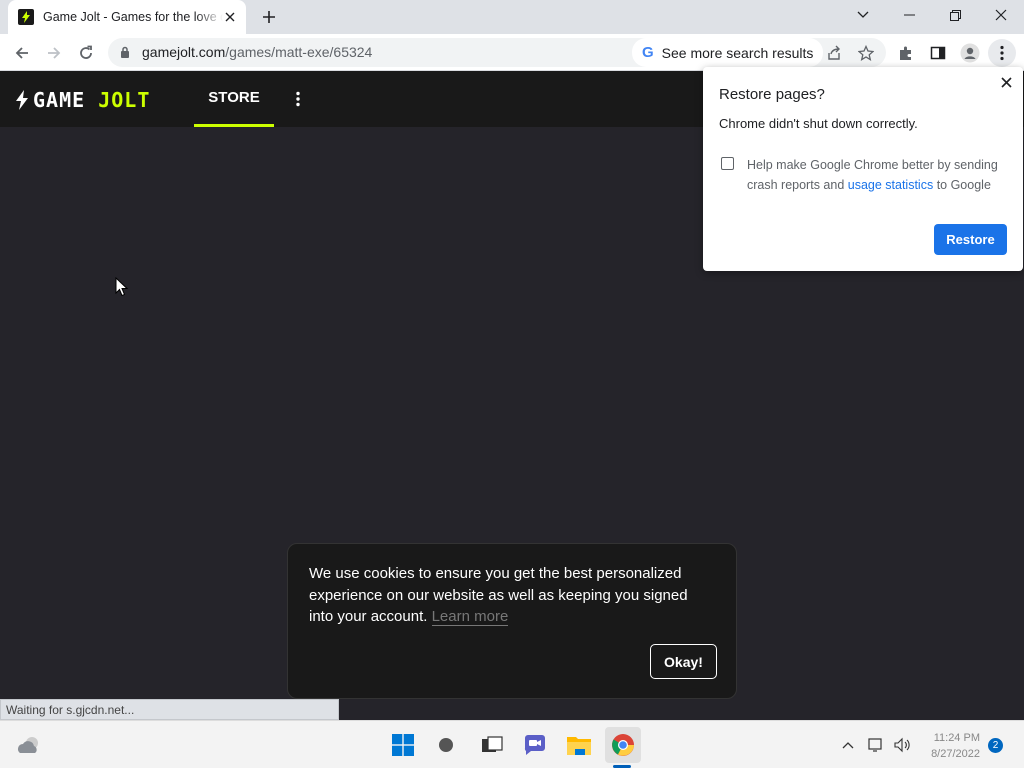  What do you see at coordinates (863, 15) in the screenshot?
I see `tab-search-icon` at bounding box center [863, 15].